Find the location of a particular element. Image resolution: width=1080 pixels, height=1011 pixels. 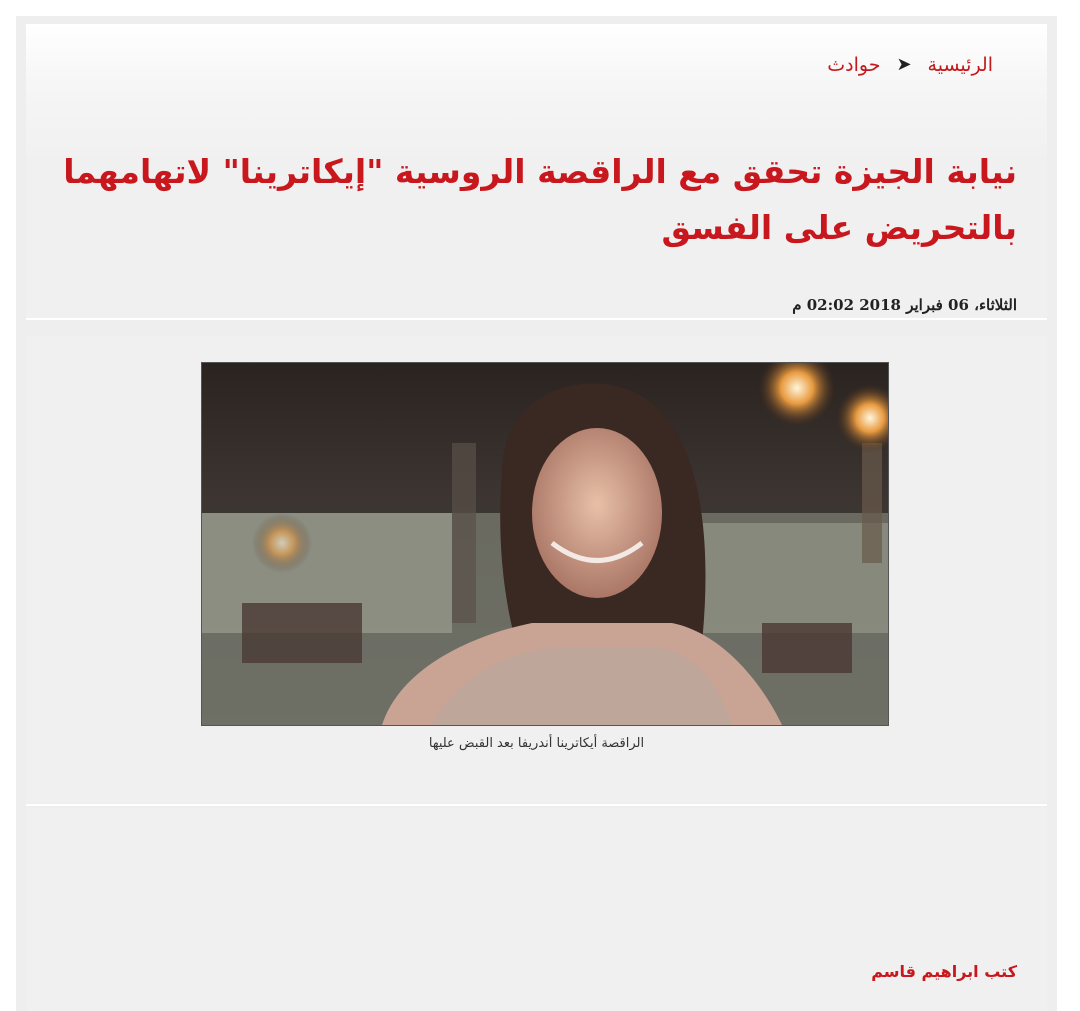

author-byline: كتب ابراهيم قاسم is located at coordinates (944, 971).